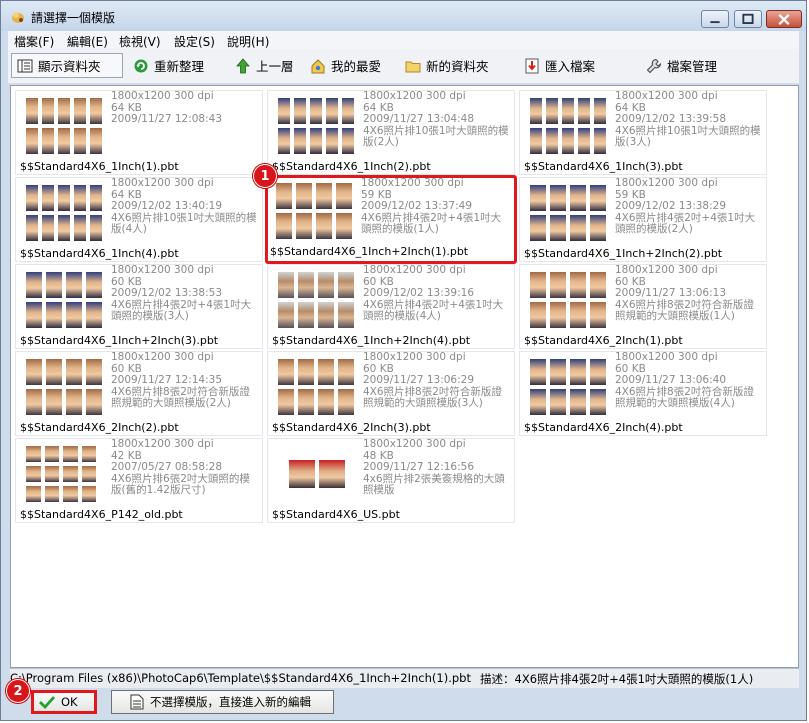 Image resolution: width=809 pixels, height=723 pixels. Describe the element at coordinates (318, 65) in the screenshot. I see `favorites-icon` at that location.